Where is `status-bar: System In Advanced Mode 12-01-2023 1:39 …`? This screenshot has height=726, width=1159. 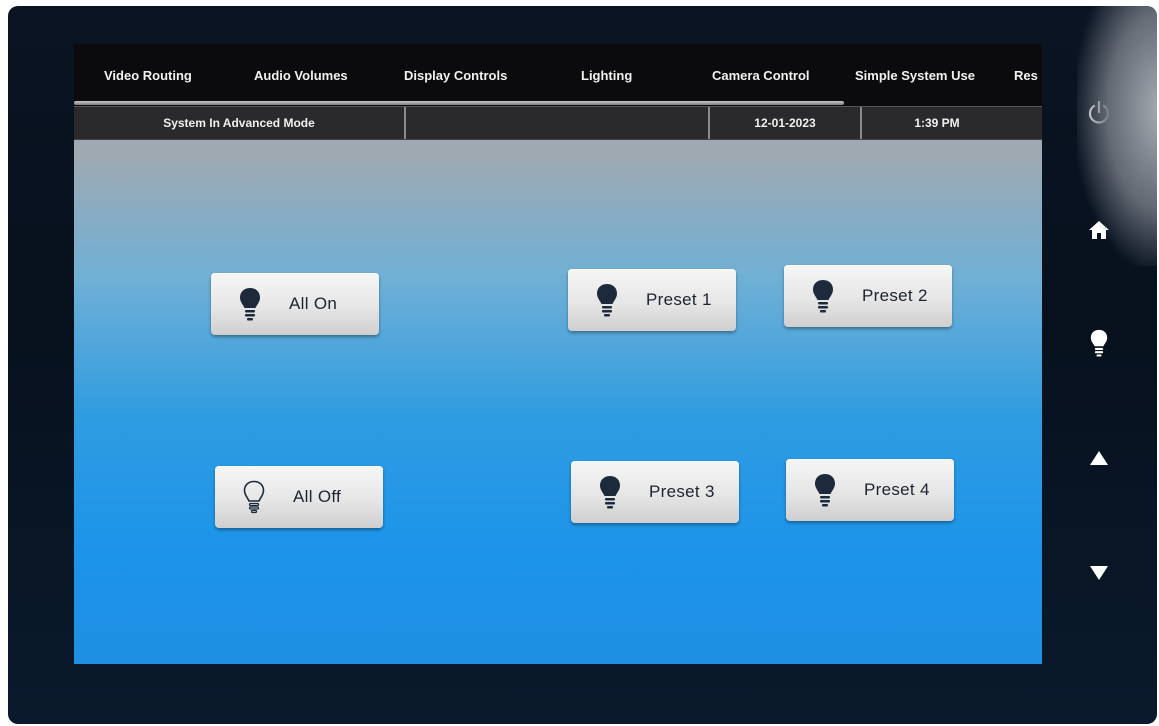 status-bar: System In Advanced Mode 12-01-2023 1:39 … is located at coordinates (558, 123).